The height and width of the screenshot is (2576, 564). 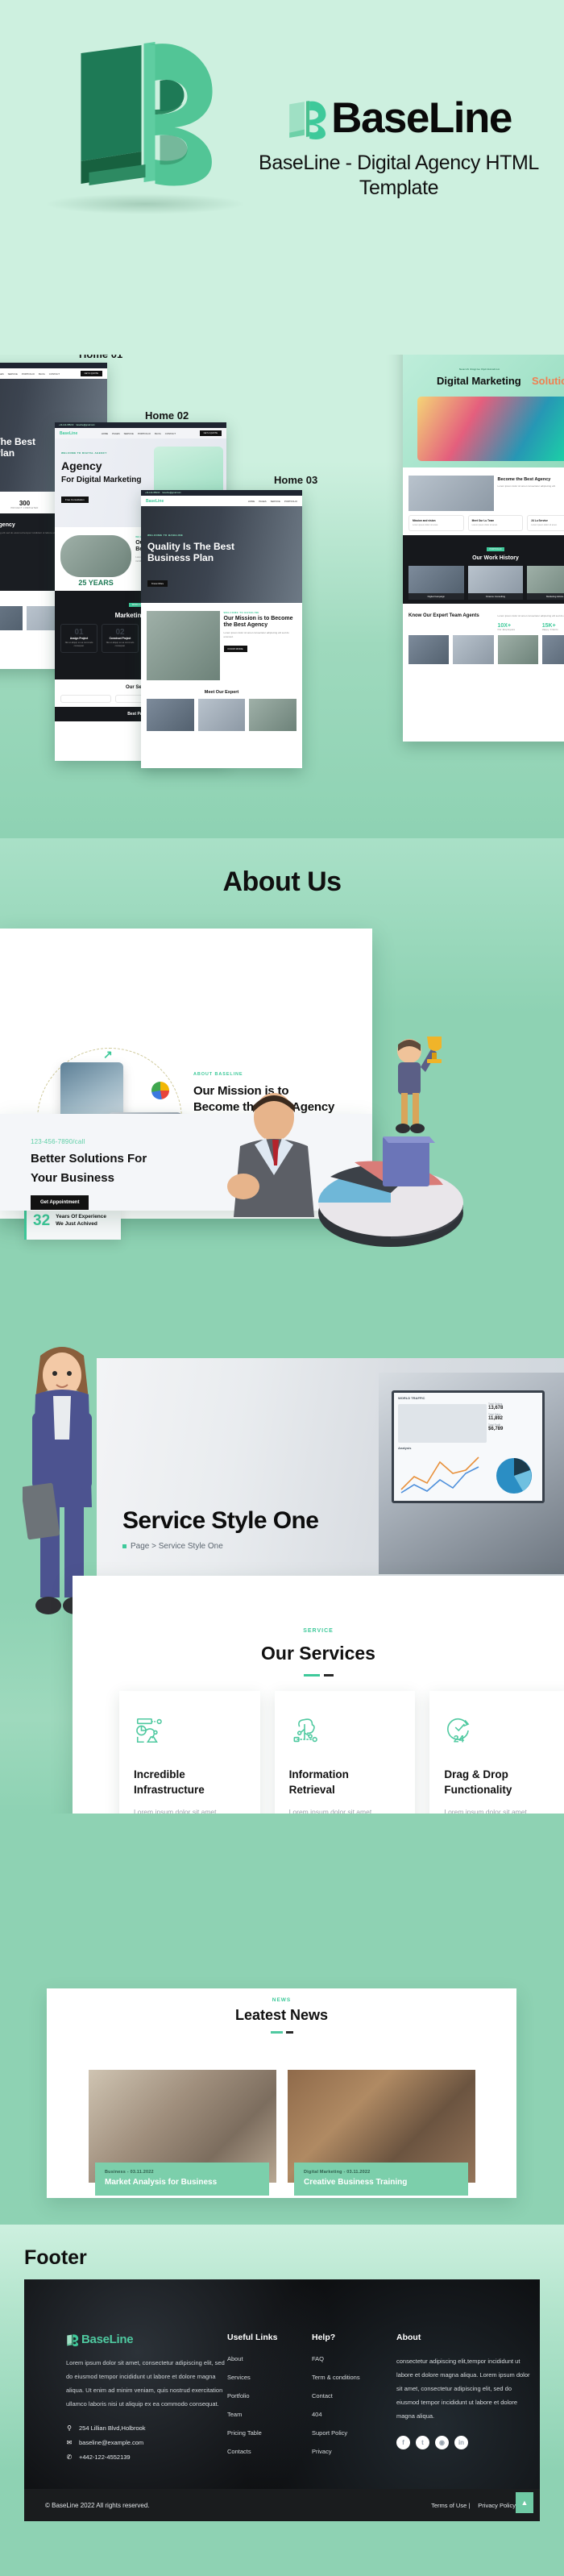 I want to click on data-tree-icon, so click(x=305, y=1730).